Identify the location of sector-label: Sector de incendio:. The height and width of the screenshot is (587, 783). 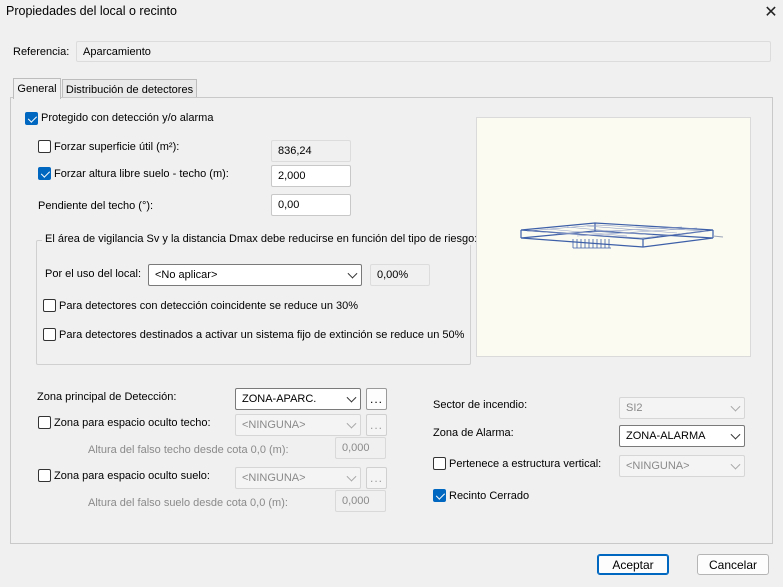
(480, 405).